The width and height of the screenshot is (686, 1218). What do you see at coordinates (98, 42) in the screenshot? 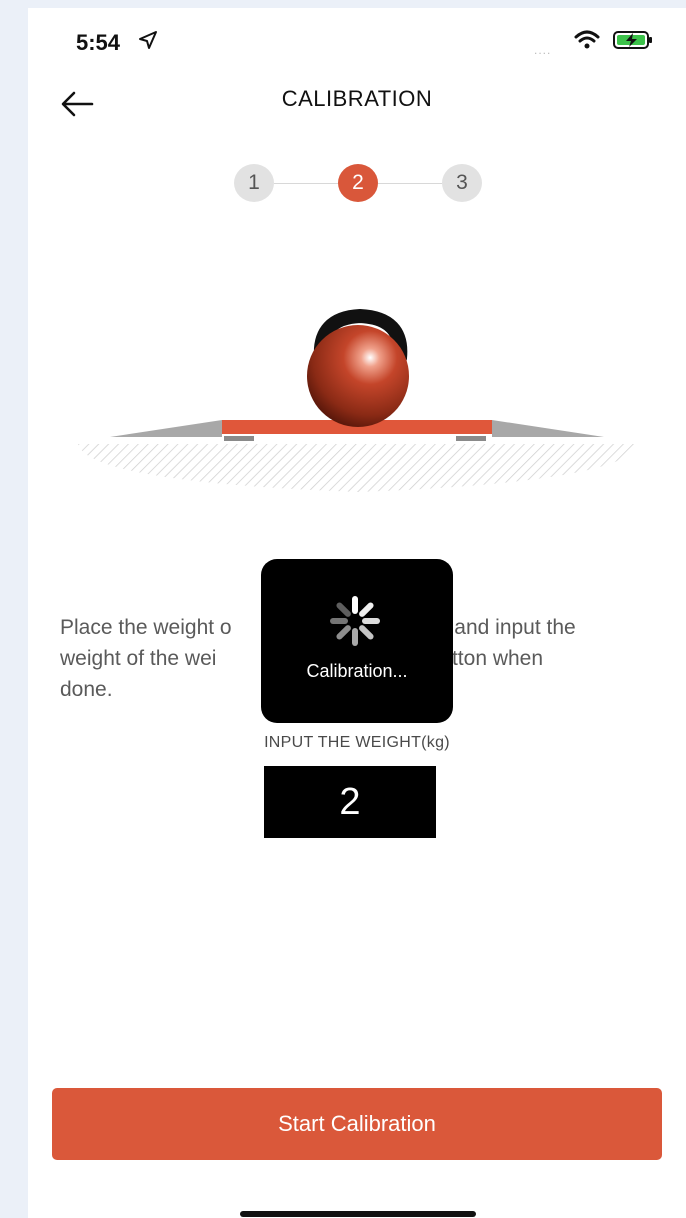
I see `status-time: 5:54` at bounding box center [98, 42].